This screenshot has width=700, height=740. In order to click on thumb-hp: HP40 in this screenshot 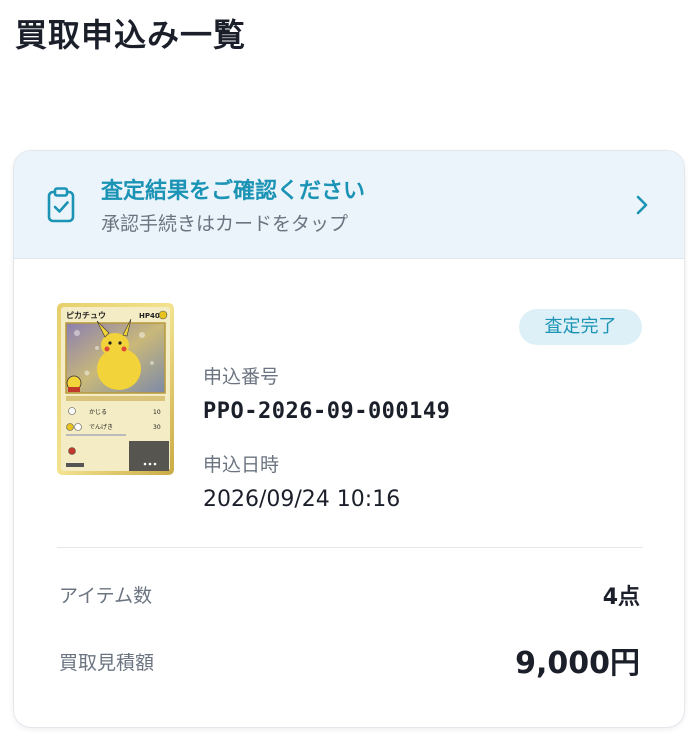, I will do `click(149, 316)`.